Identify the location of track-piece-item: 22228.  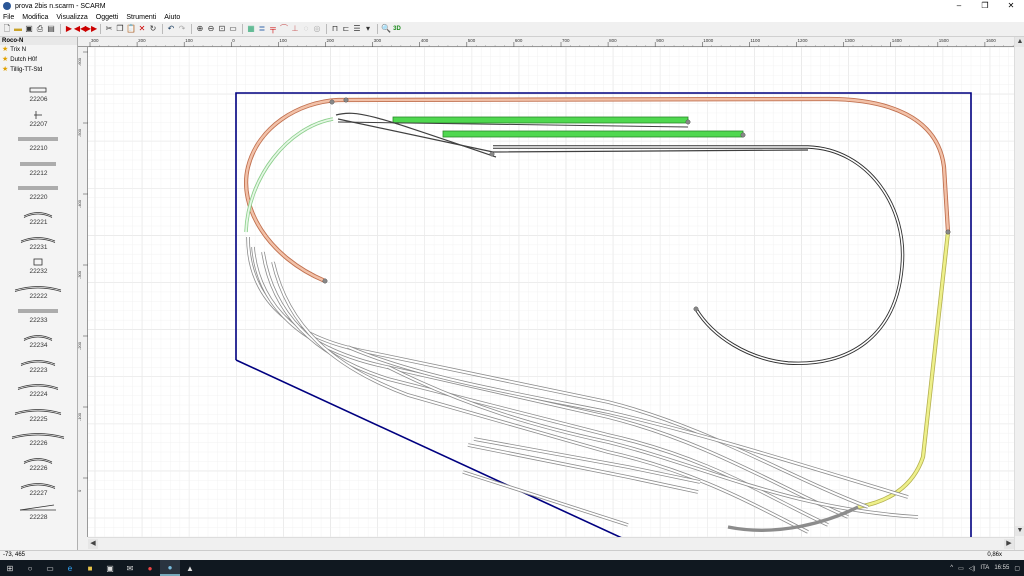
(38, 513).